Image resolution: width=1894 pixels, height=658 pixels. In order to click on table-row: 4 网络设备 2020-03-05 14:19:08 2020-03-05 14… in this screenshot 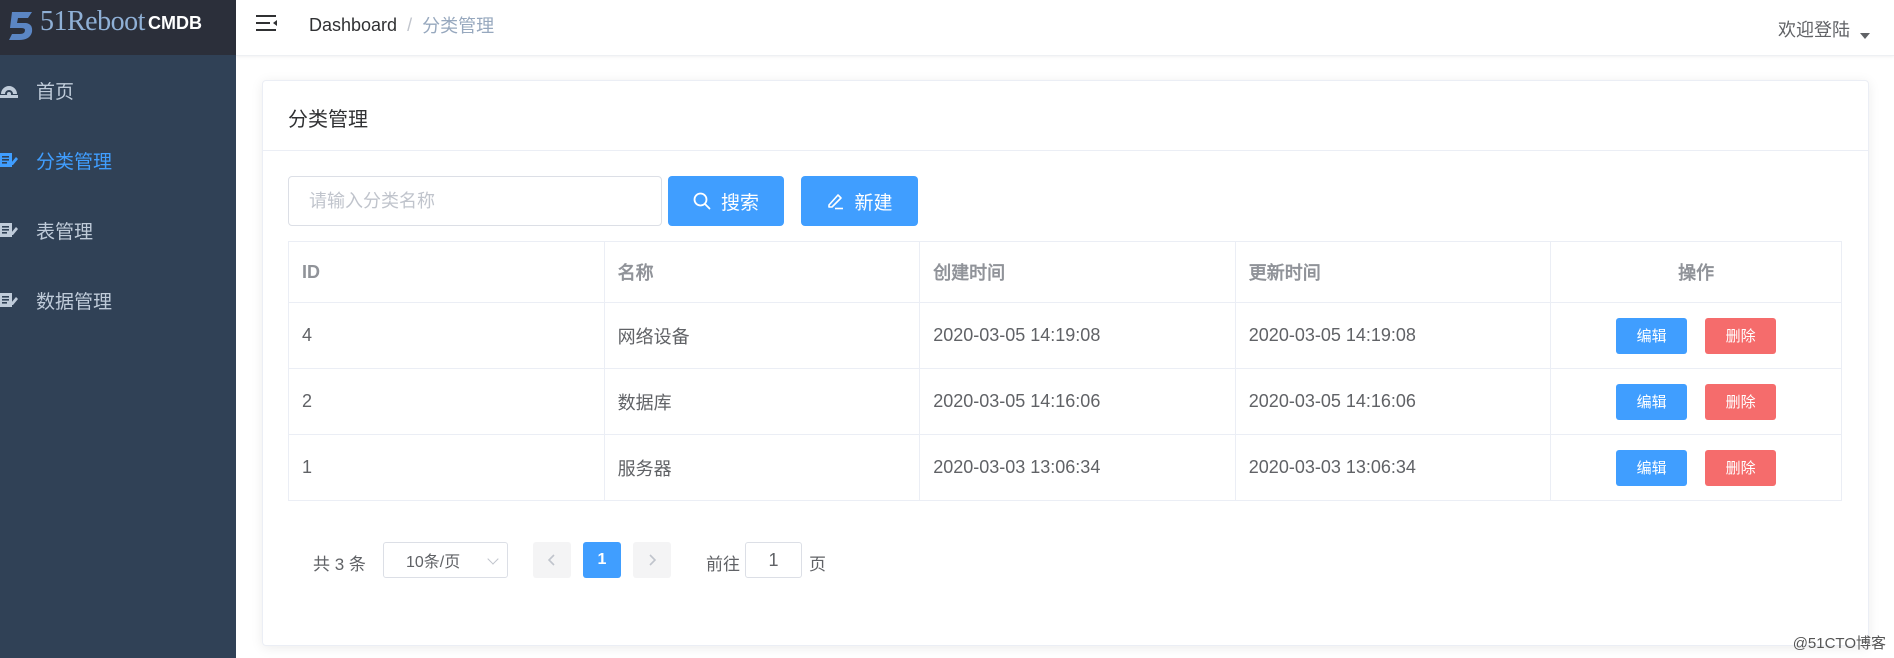, I will do `click(1065, 335)`.